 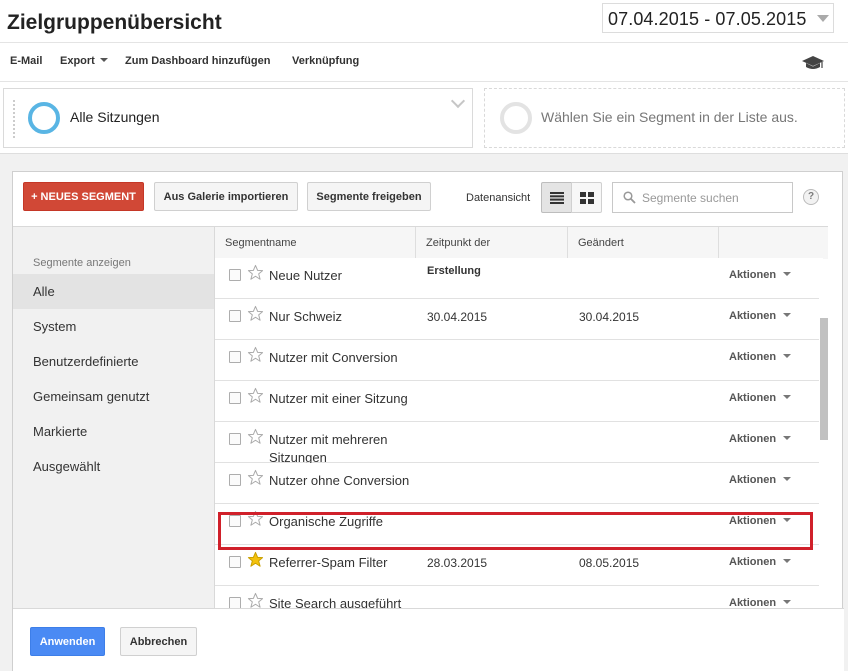 I want to click on grid-view-toggle, so click(x=586, y=197).